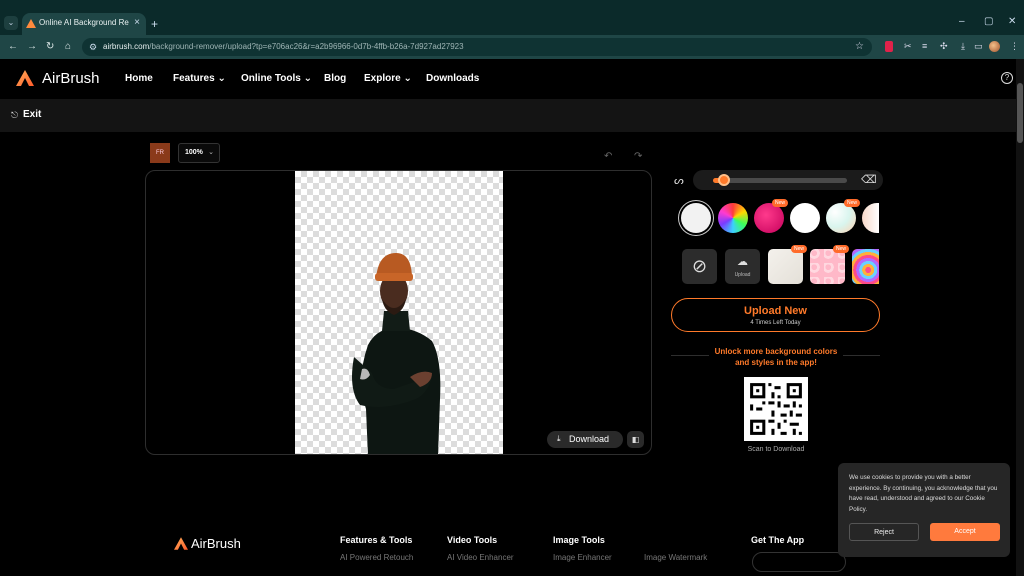 The width and height of the screenshot is (1024, 576). What do you see at coordinates (988, 21) in the screenshot?
I see `maximize-icon: ▢` at bounding box center [988, 21].